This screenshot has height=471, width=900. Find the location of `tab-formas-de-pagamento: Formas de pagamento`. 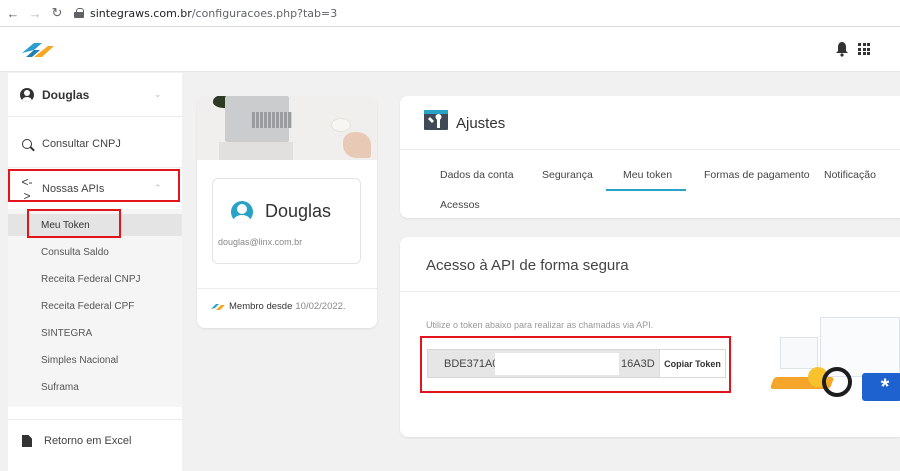

tab-formas-de-pagamento: Formas de pagamento is located at coordinates (757, 175).